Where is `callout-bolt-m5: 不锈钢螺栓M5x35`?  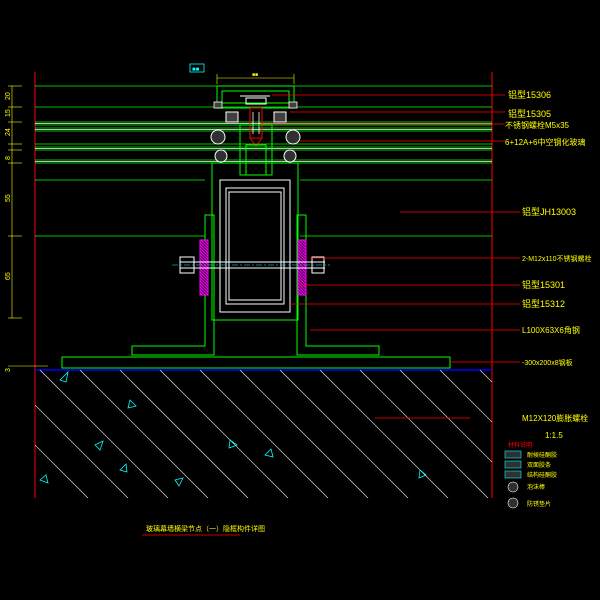 callout-bolt-m5: 不锈钢螺栓M5x35 is located at coordinates (537, 125).